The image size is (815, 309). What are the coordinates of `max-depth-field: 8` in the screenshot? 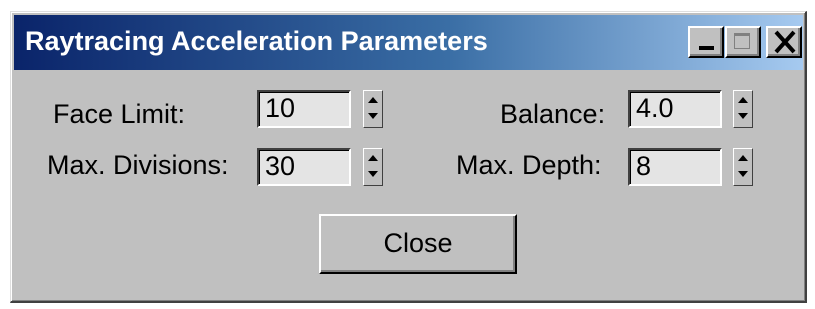 It's located at (675, 167).